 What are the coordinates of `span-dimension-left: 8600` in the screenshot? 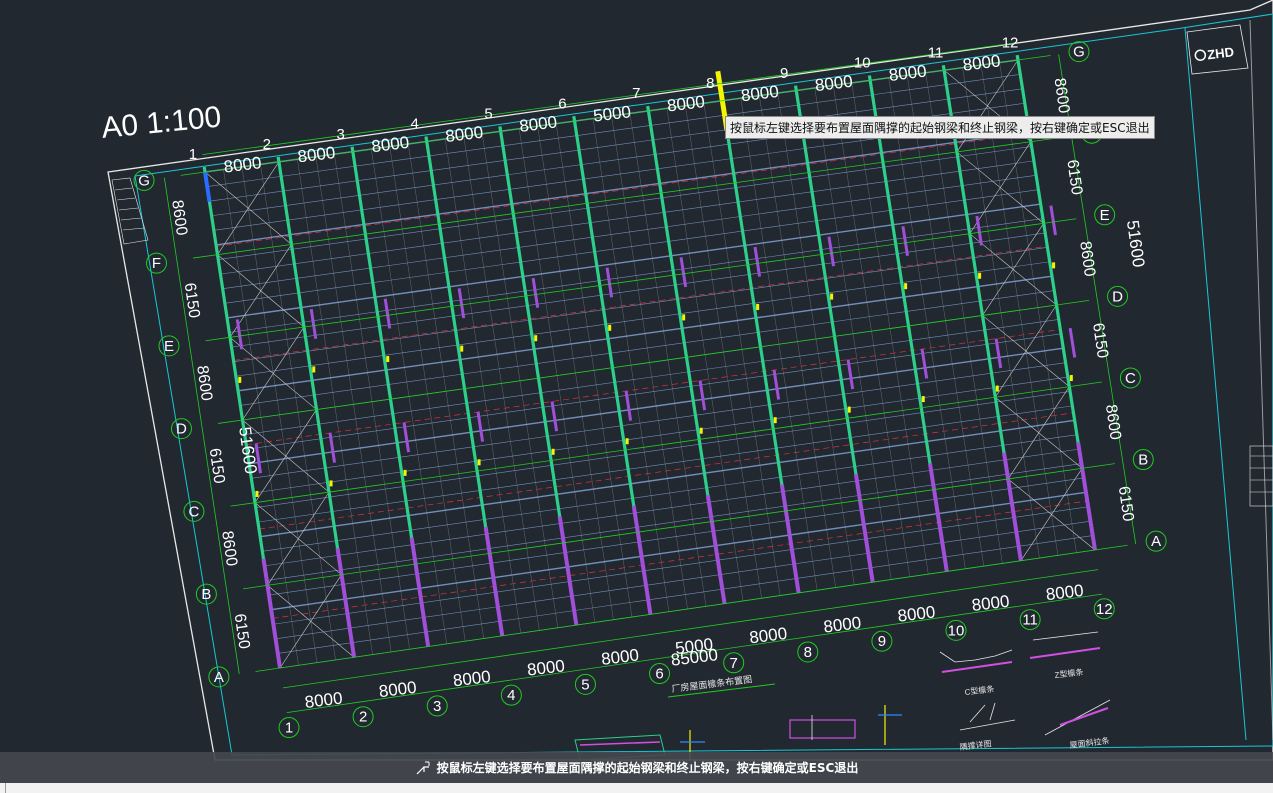 It's located at (229, 549).